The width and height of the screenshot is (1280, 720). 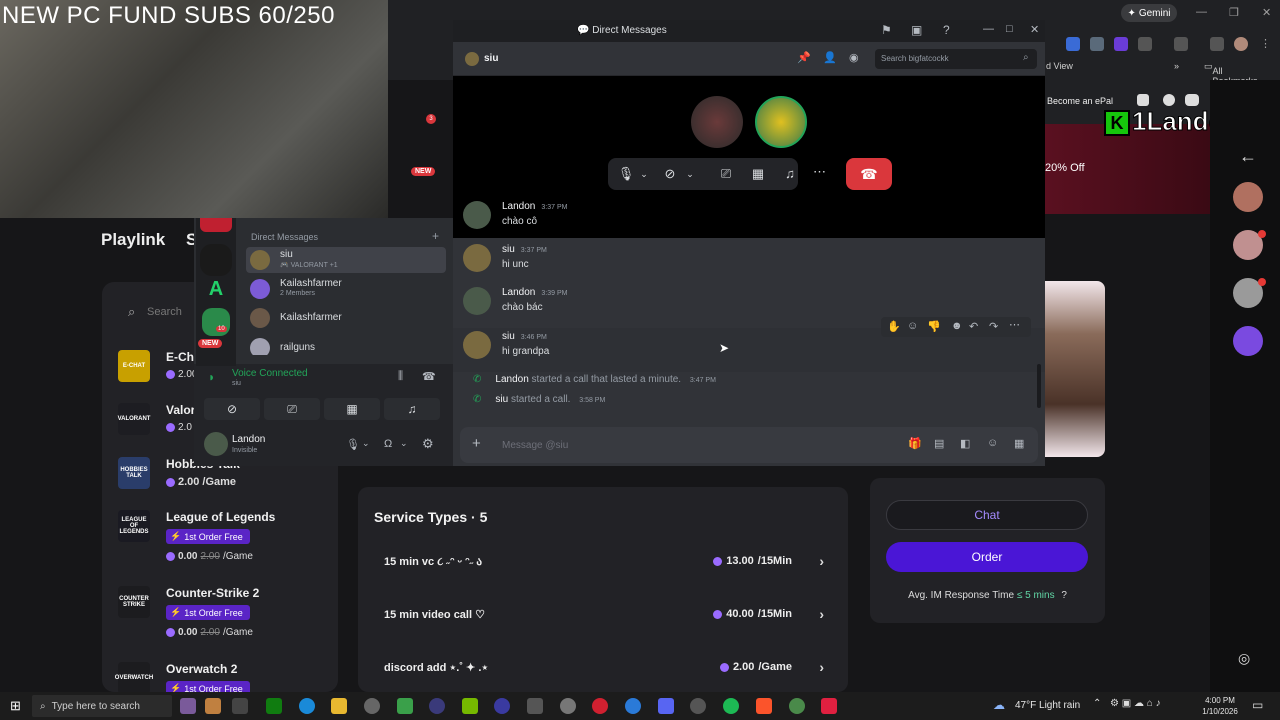 What do you see at coordinates (164, 312) in the screenshot?
I see `search-input: Search` at bounding box center [164, 312].